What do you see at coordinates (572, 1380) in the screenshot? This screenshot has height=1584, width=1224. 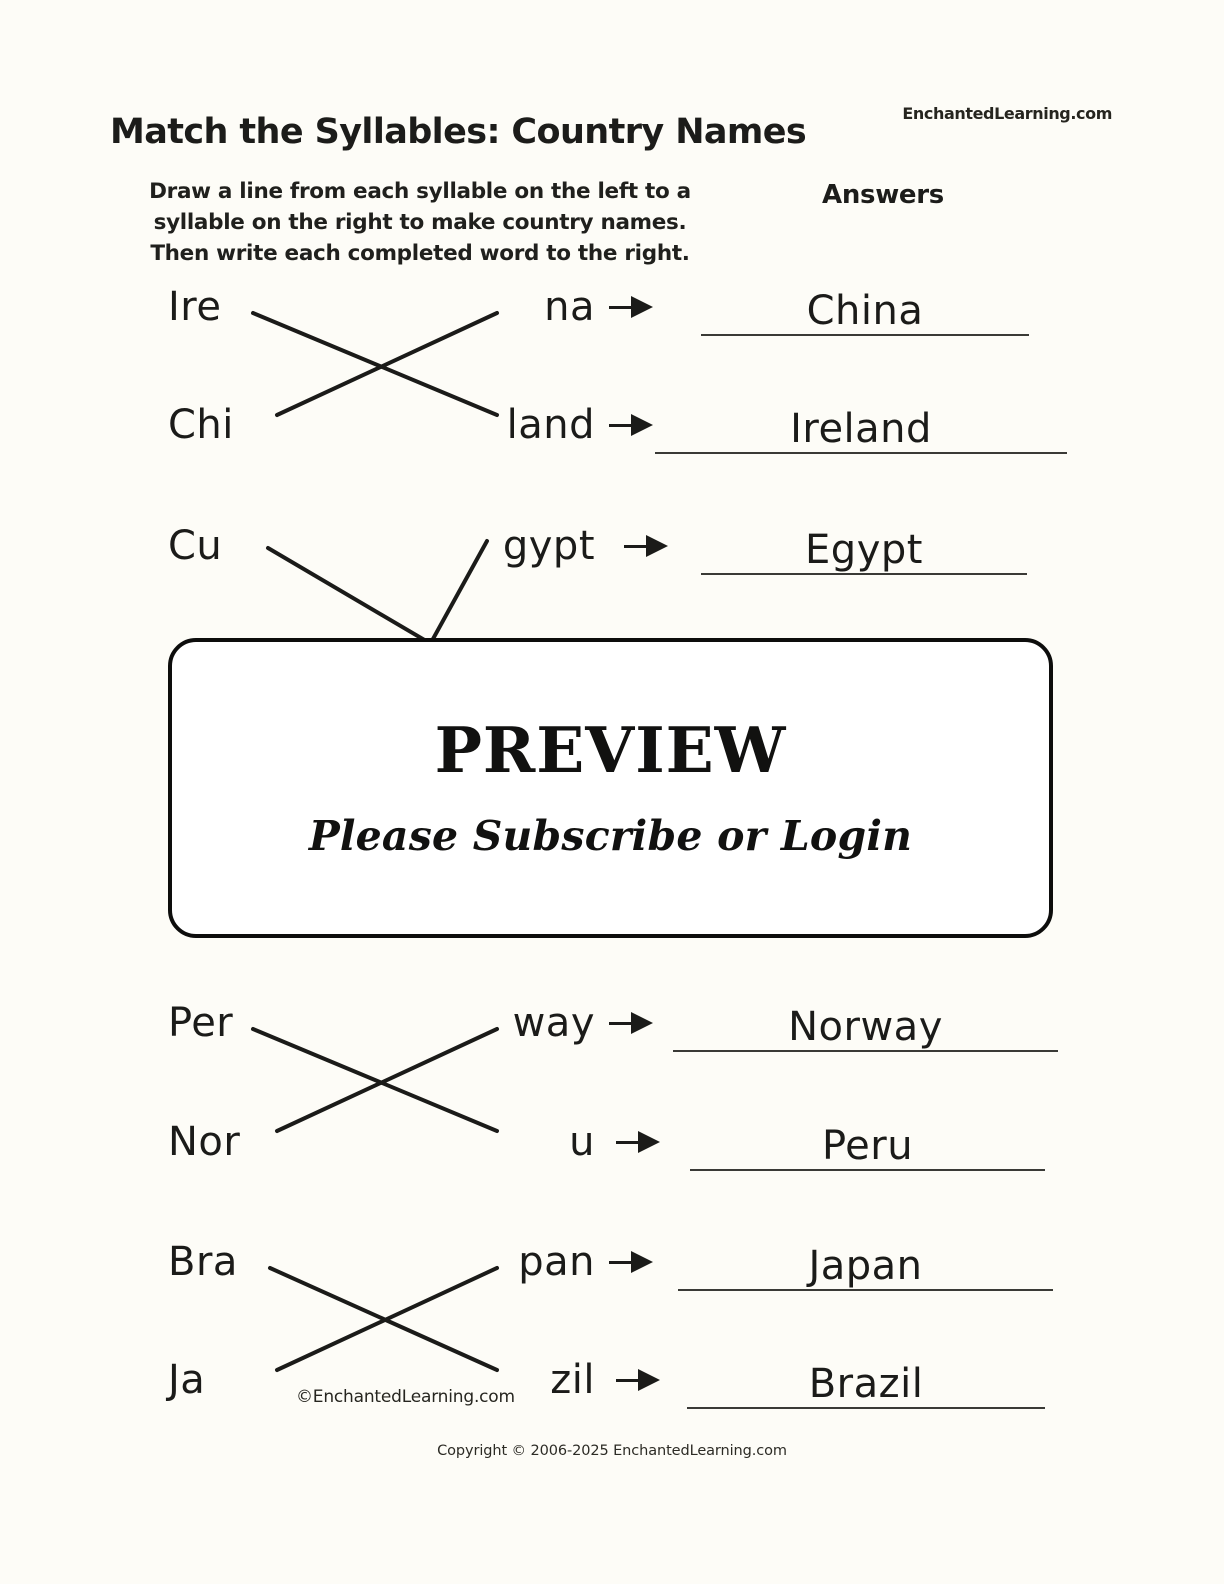 I see `right-syllable-7: zil` at bounding box center [572, 1380].